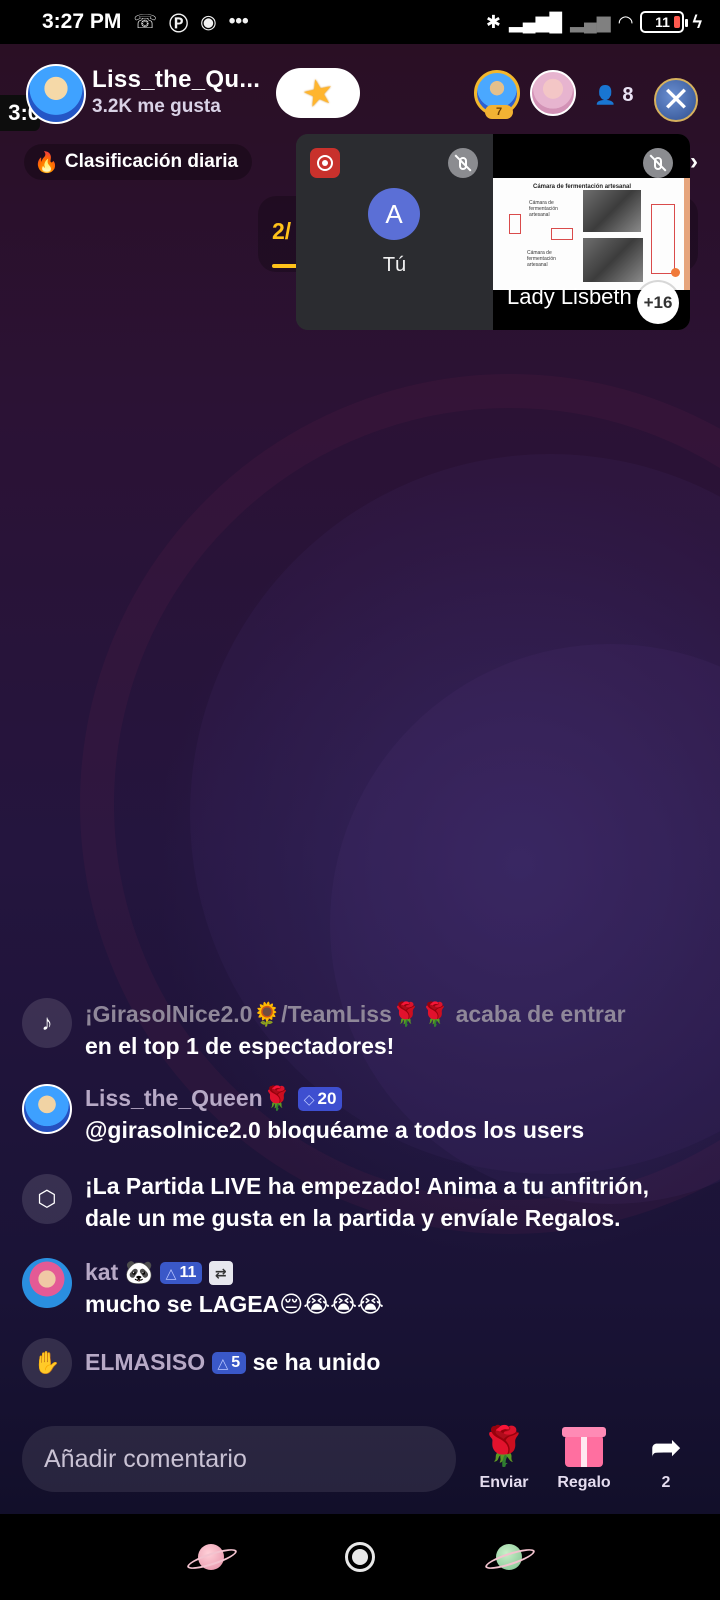 The image size is (720, 1600). I want to click on match-score: 2/, so click(282, 231).